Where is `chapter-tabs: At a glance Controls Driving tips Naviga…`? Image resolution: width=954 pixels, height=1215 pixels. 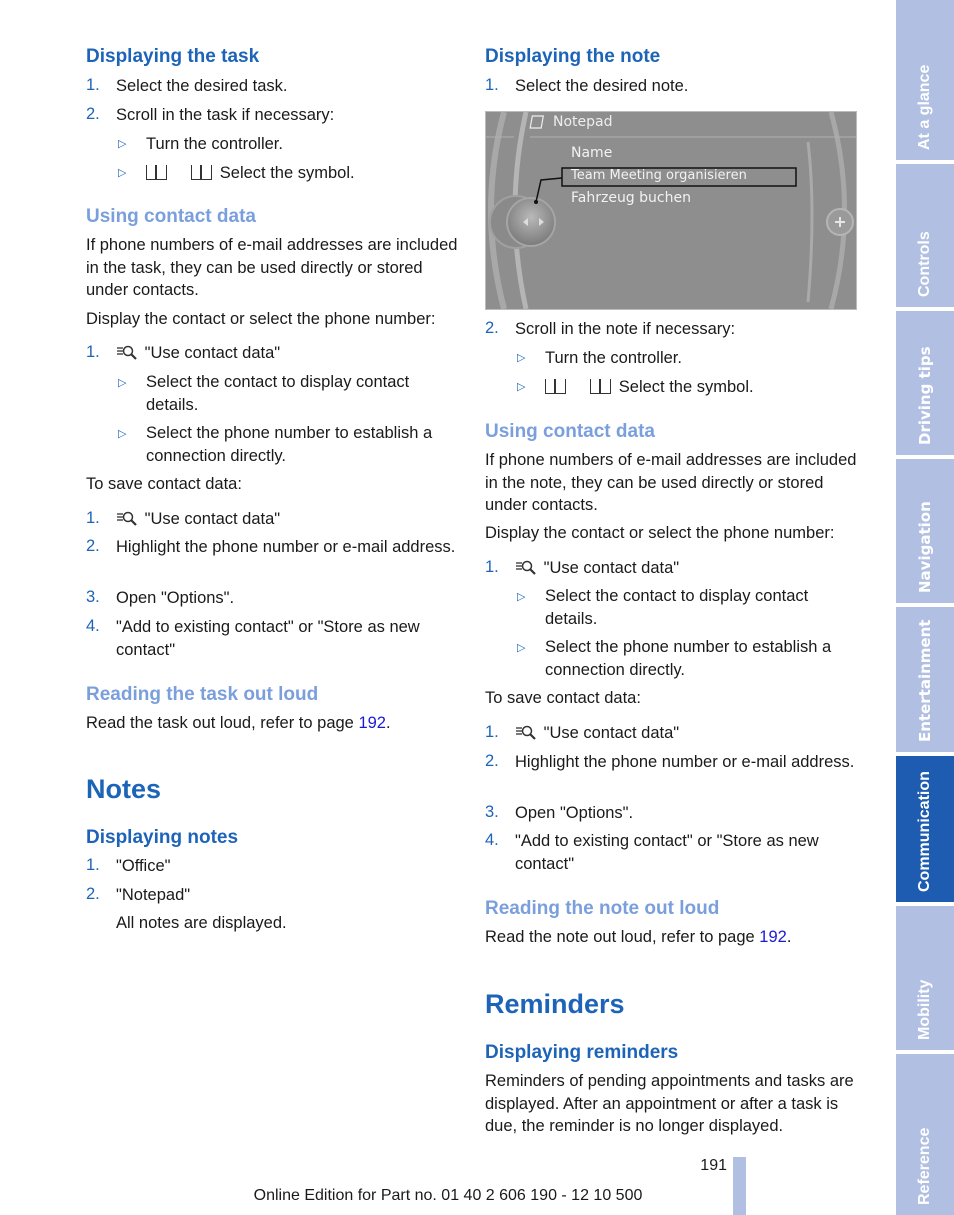 chapter-tabs: At a glance Controls Driving tips Naviga… is located at coordinates (925, 607).